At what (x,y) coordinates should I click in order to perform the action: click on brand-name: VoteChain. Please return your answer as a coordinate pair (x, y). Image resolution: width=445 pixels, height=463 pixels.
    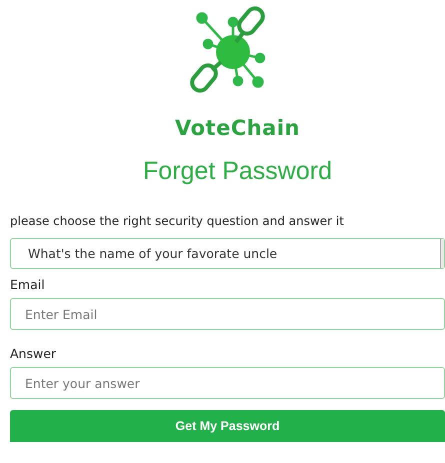
    Looking at the image, I should click on (237, 128).